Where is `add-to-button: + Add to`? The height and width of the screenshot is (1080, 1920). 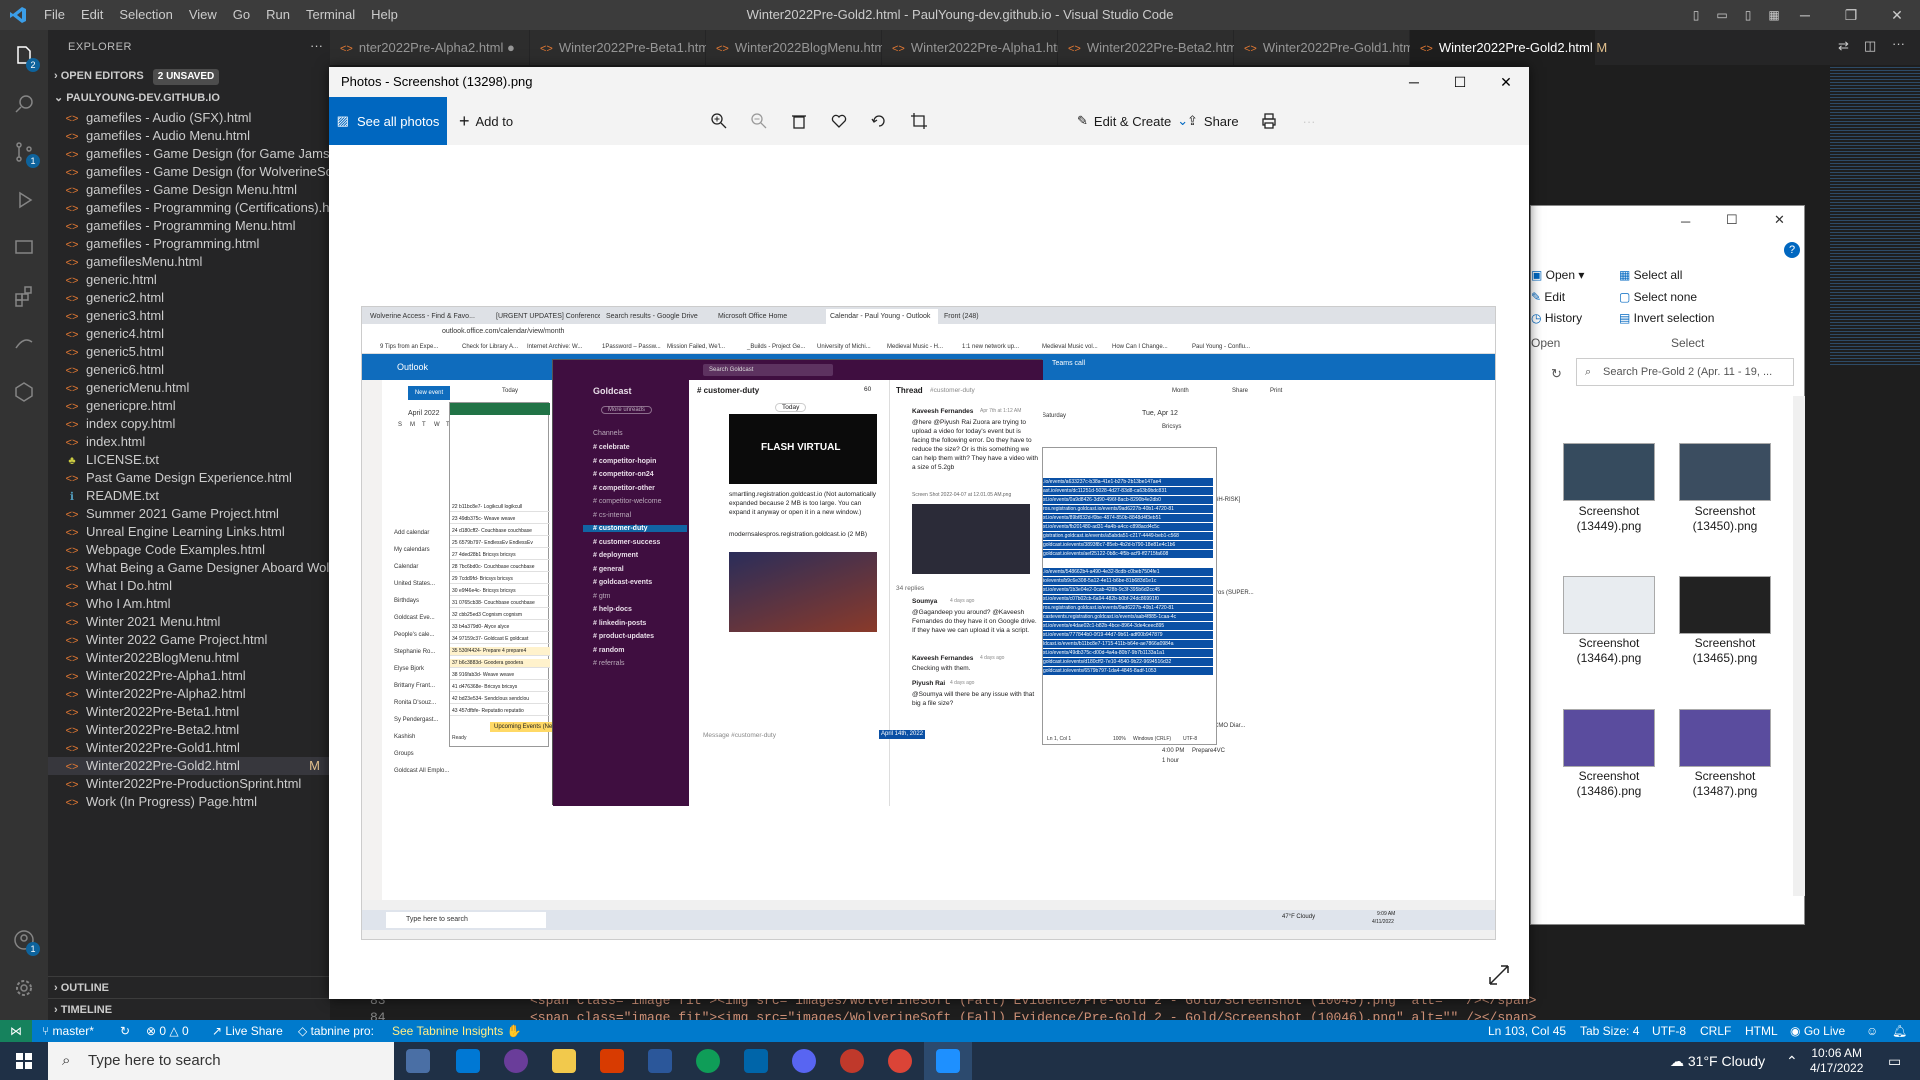 add-to-button: + Add to is located at coordinates (486, 121).